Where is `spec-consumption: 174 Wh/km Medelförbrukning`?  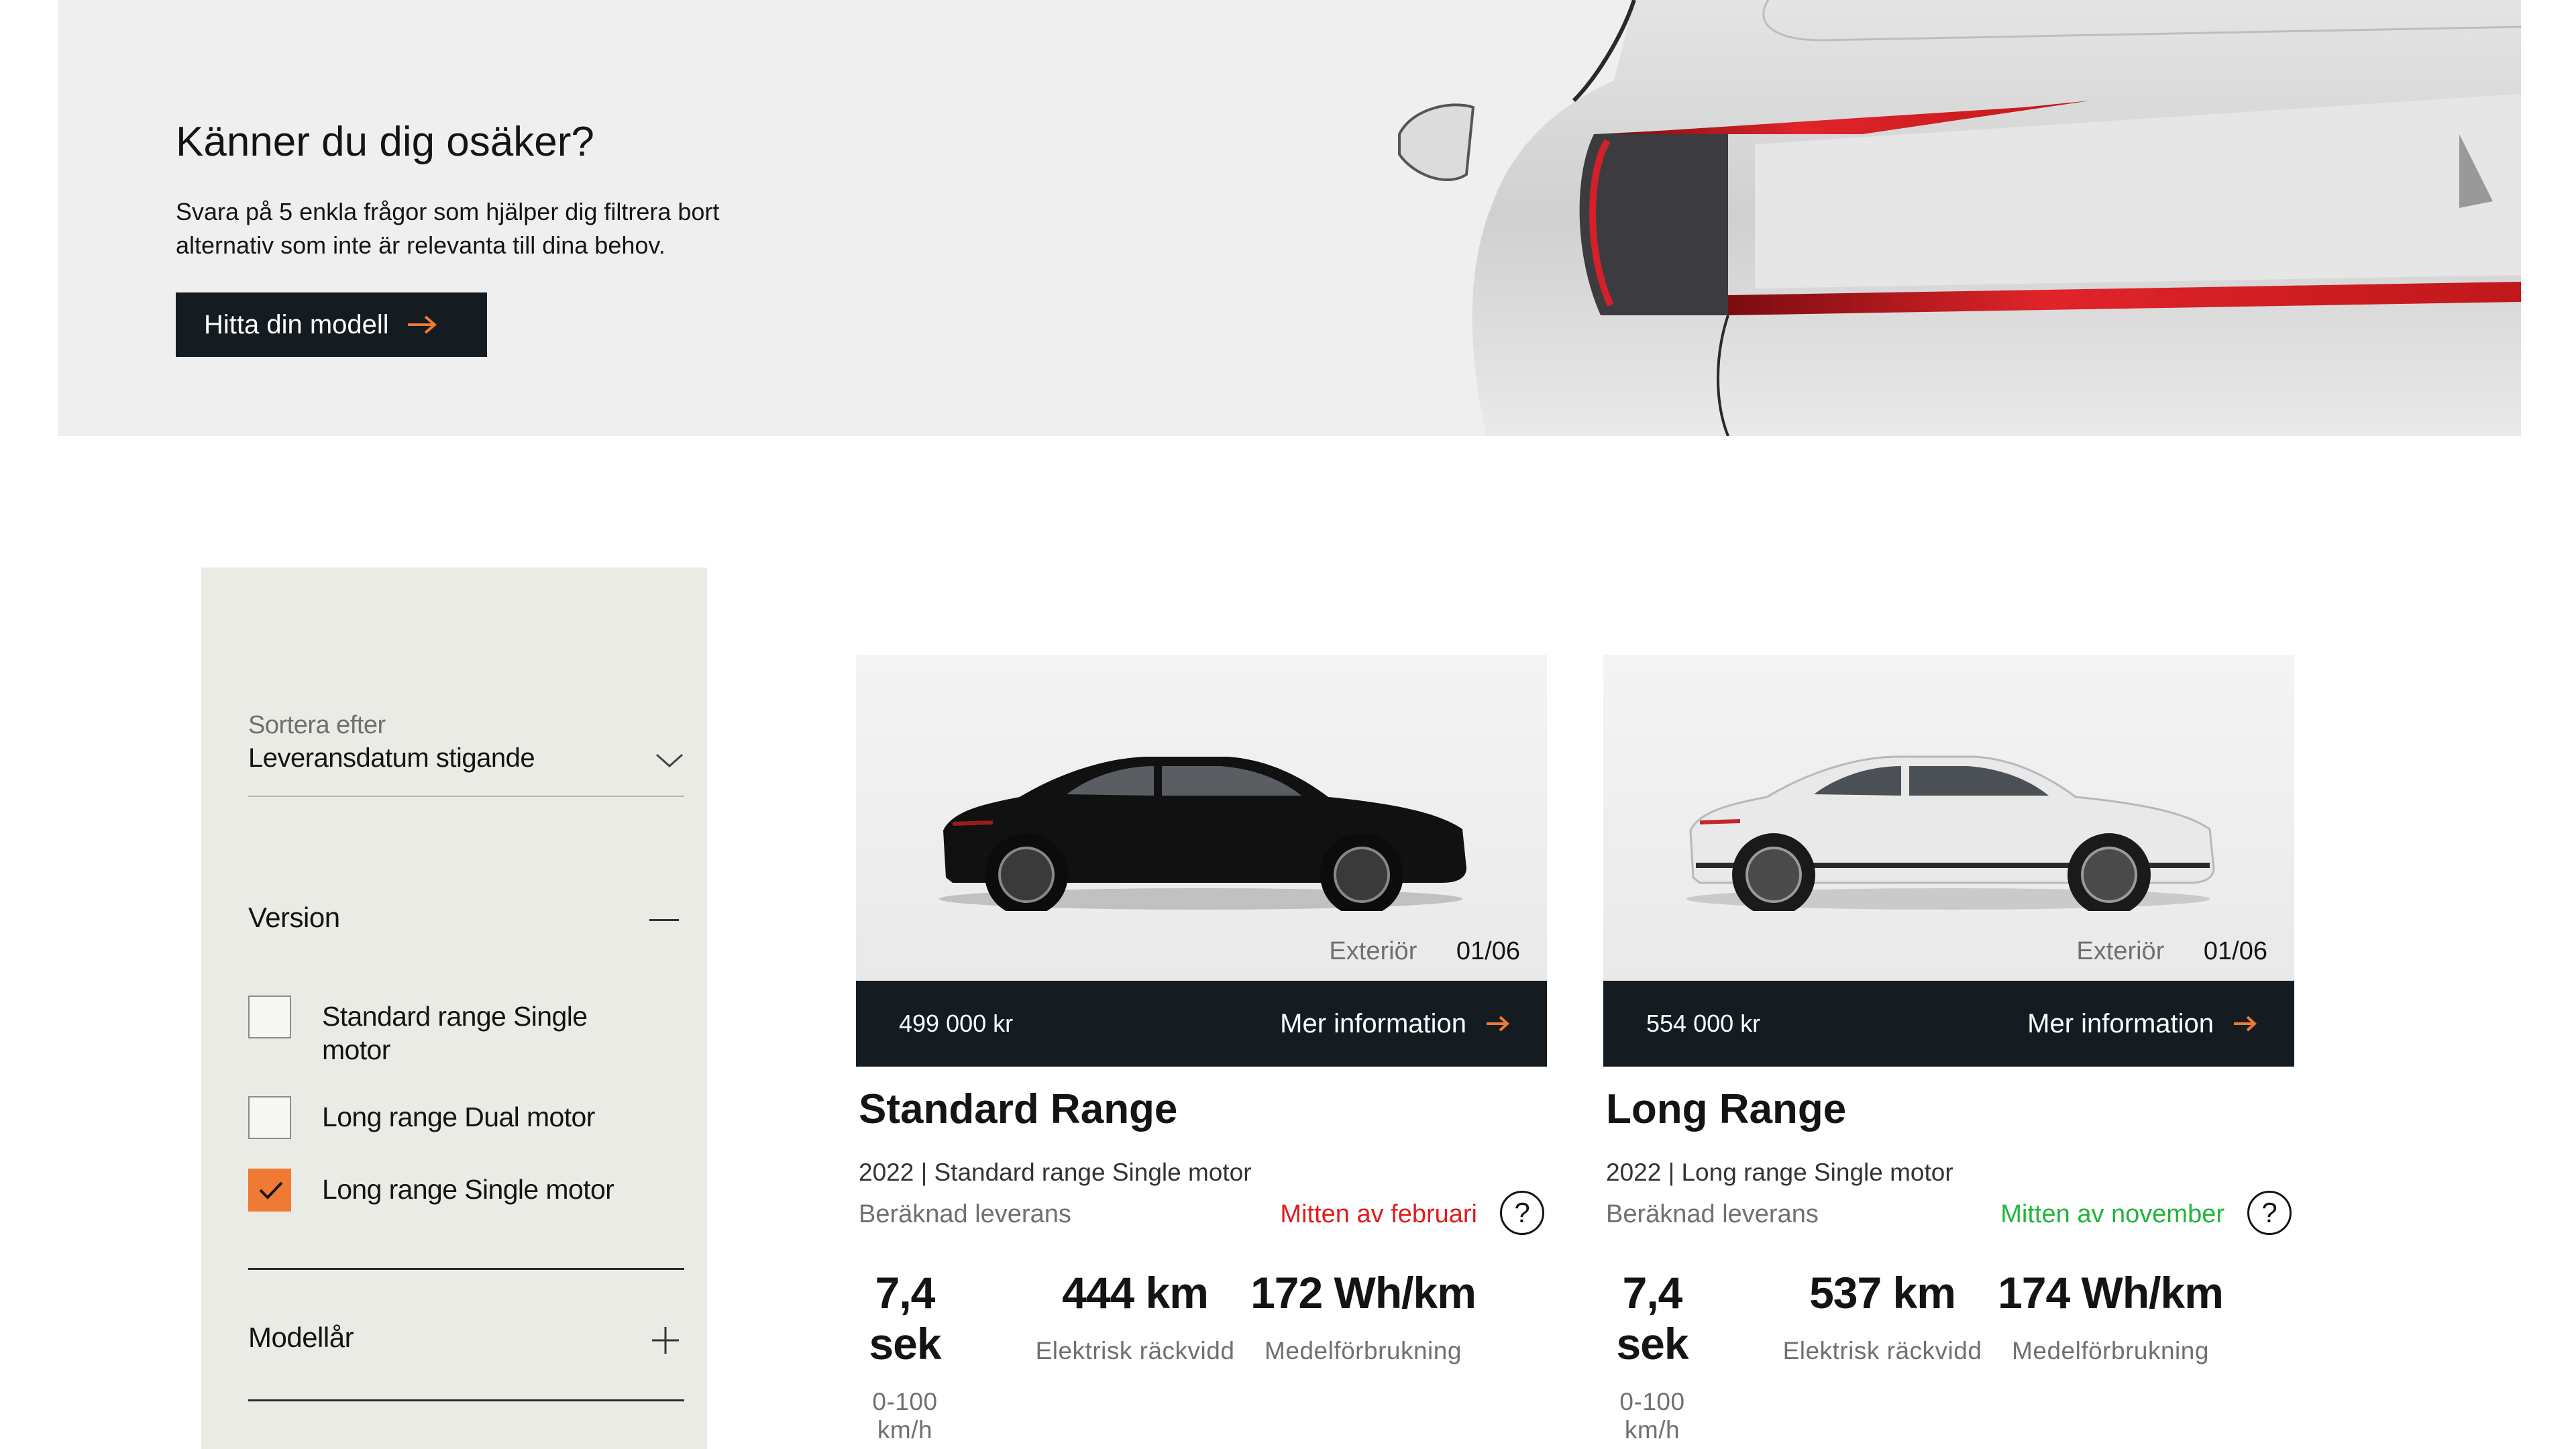
spec-consumption: 174 Wh/km Medelförbrukning is located at coordinates (2110, 1355).